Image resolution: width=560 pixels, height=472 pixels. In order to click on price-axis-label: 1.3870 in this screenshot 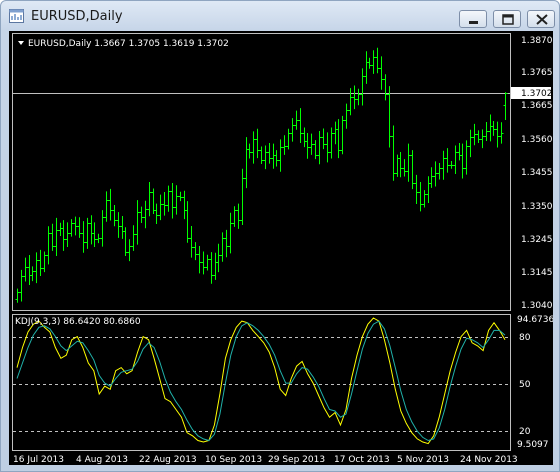, I will do `click(537, 41)`.